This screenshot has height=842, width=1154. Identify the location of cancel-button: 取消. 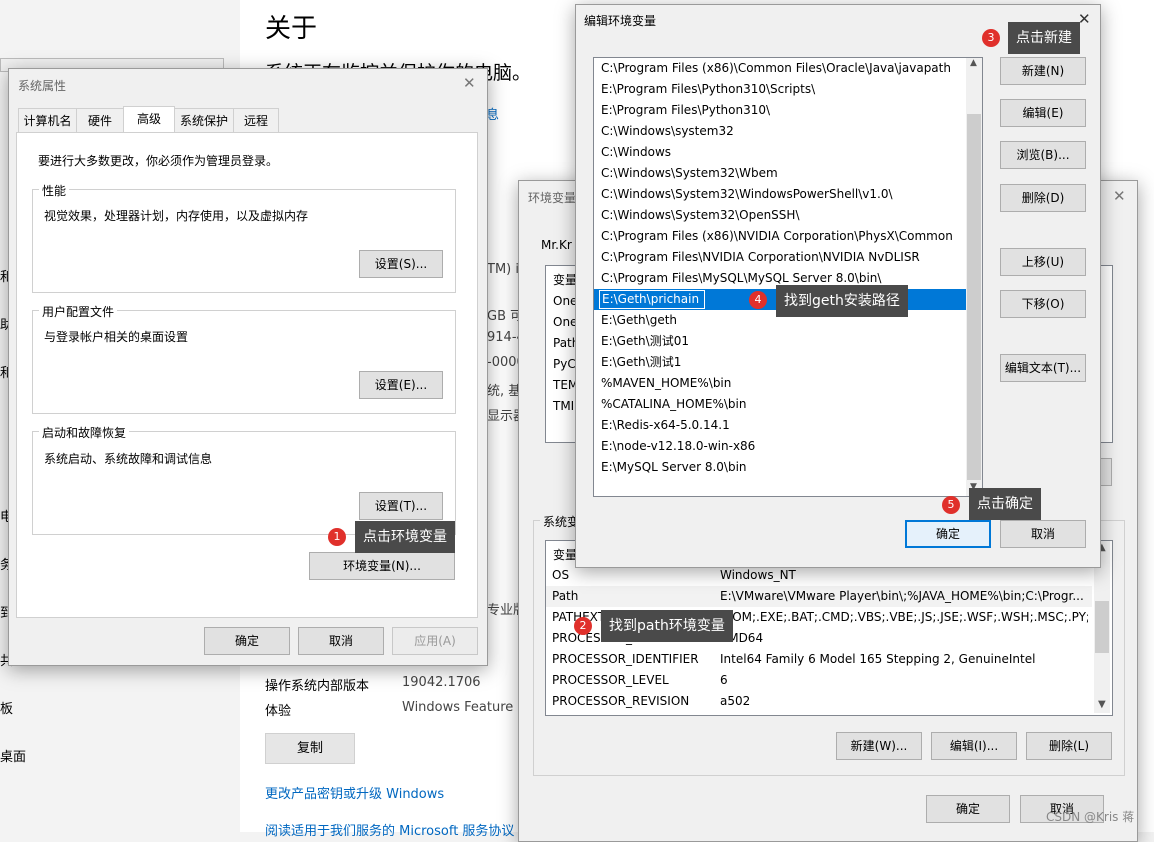
(341, 641).